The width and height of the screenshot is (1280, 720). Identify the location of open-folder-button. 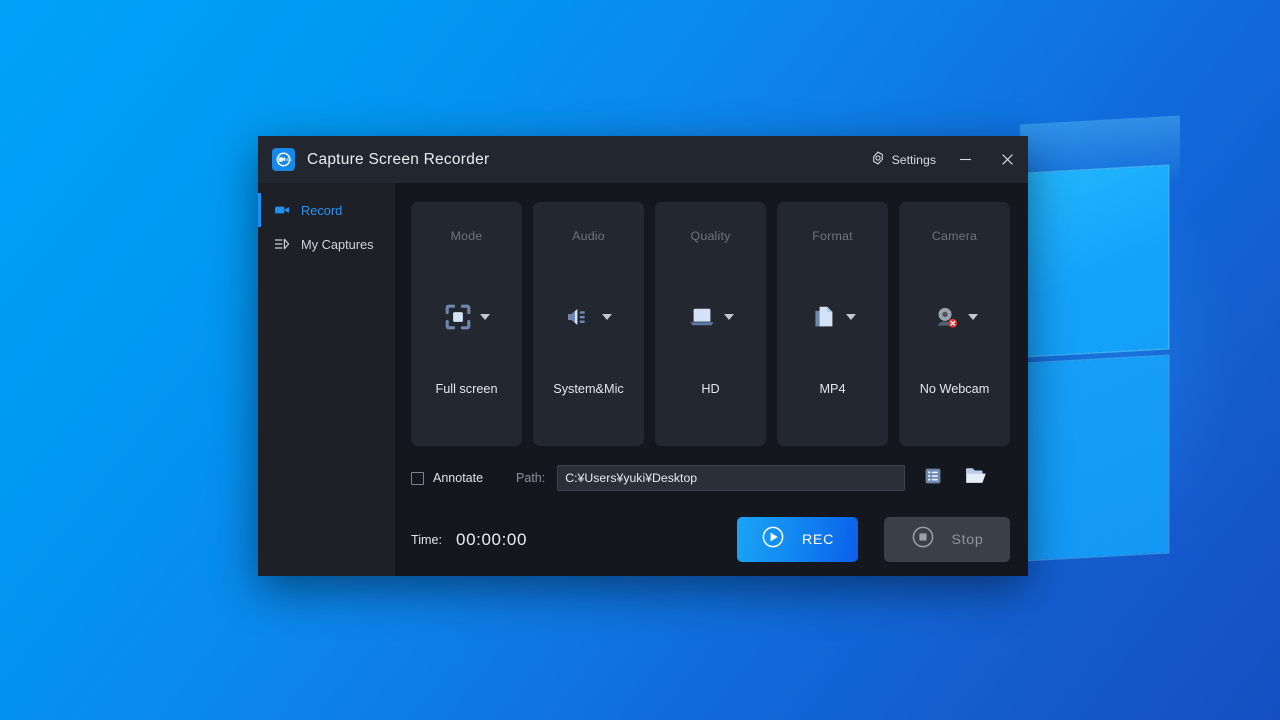
(976, 478).